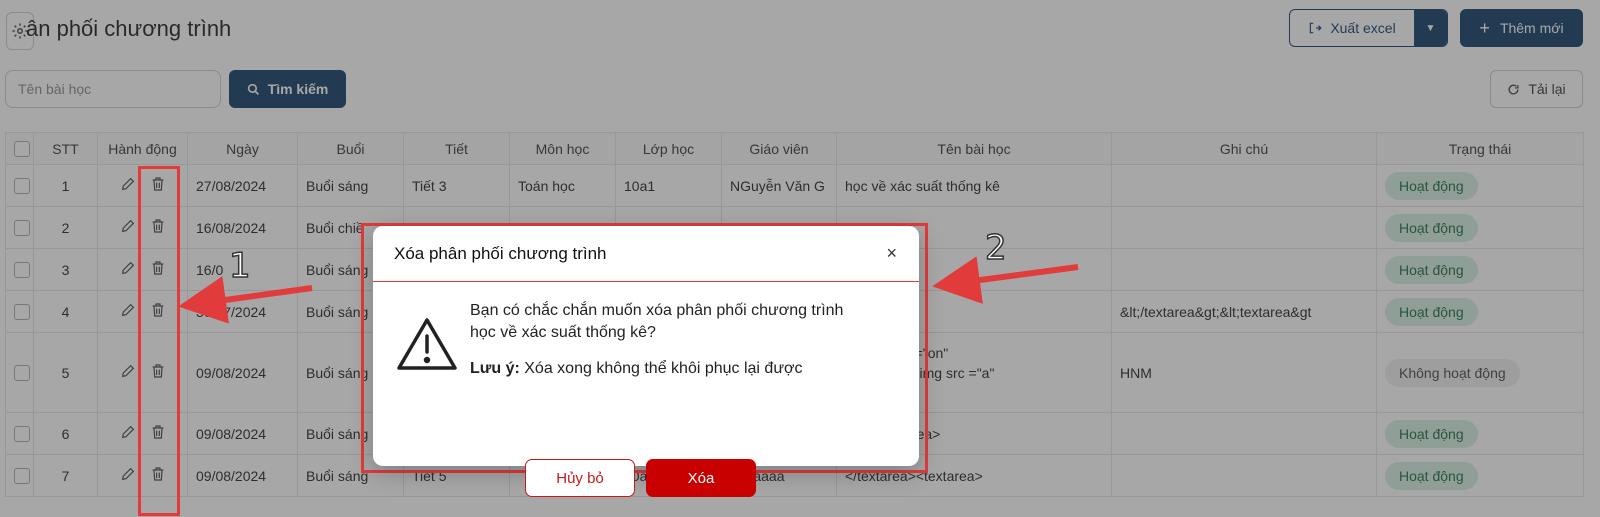 This screenshot has height=517, width=1600. I want to click on annotation-label-2: 2, so click(995, 248).